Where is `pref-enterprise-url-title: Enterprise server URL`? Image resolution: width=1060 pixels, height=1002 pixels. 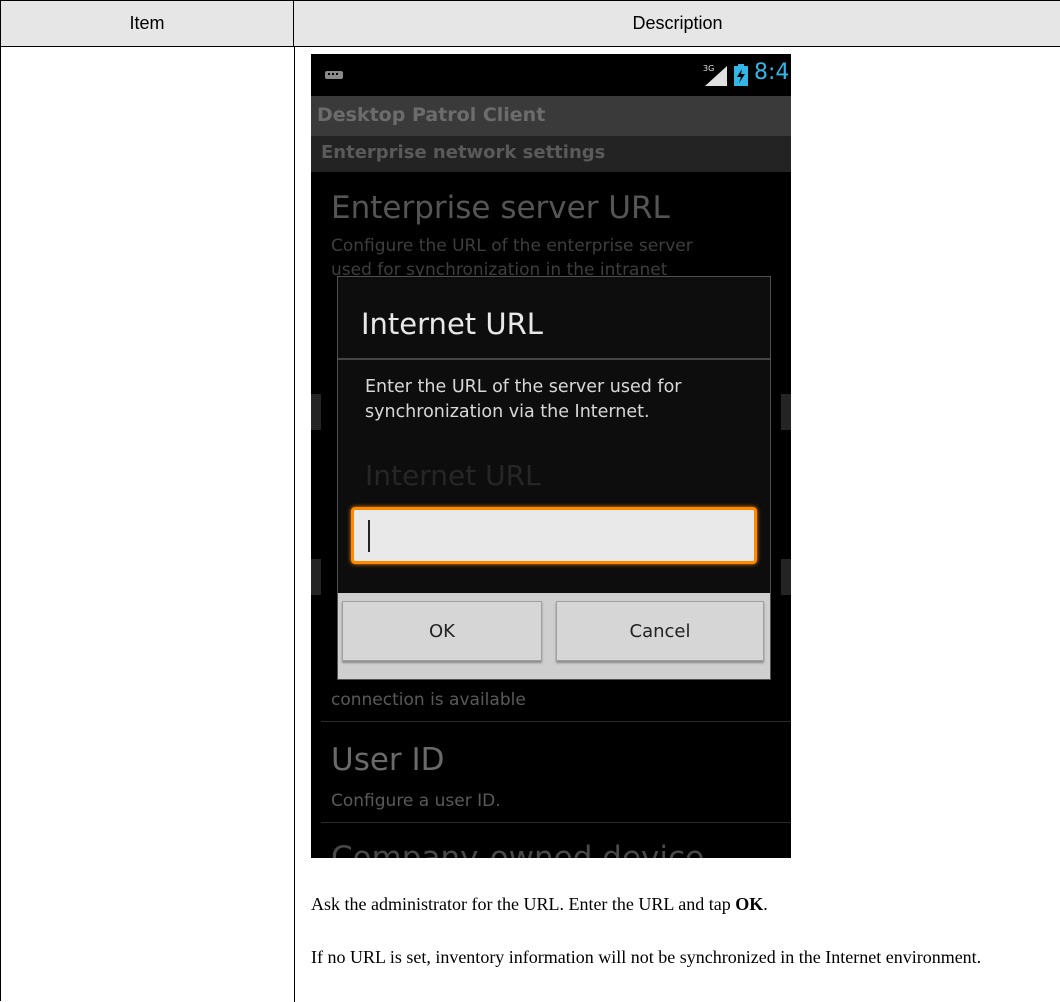
pref-enterprise-url-title: Enterprise server URL is located at coordinates (500, 208).